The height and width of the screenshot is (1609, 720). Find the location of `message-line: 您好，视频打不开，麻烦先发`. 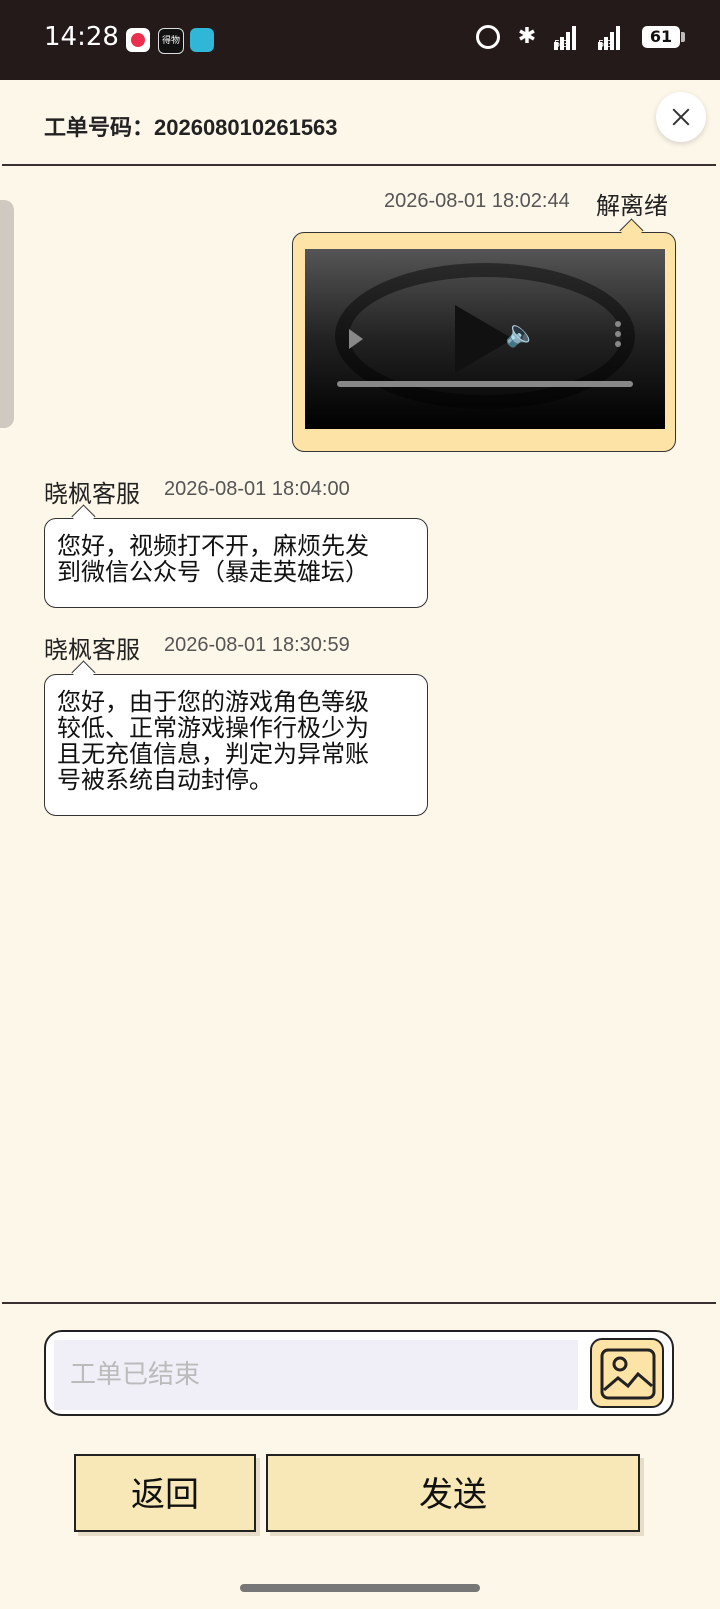

message-line: 您好，视频打不开，麻烦先发 is located at coordinates (213, 546).